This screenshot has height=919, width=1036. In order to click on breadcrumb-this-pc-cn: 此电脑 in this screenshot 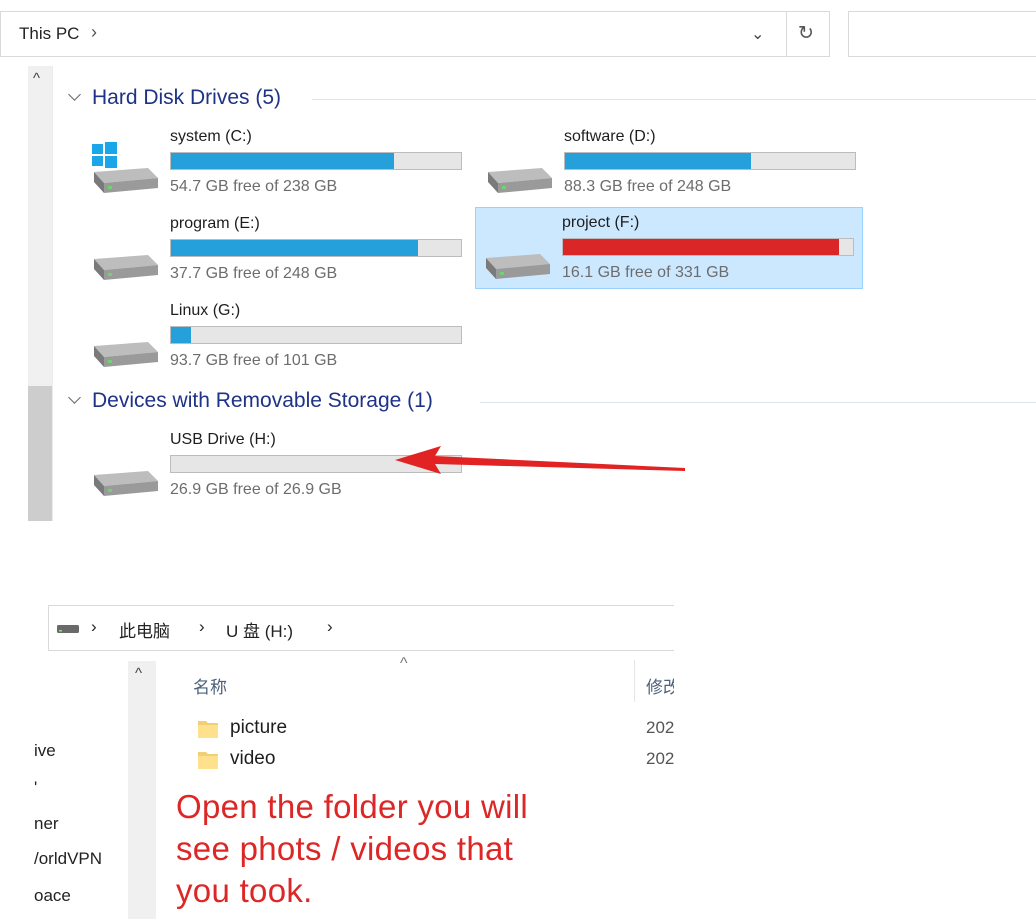, I will do `click(144, 629)`.